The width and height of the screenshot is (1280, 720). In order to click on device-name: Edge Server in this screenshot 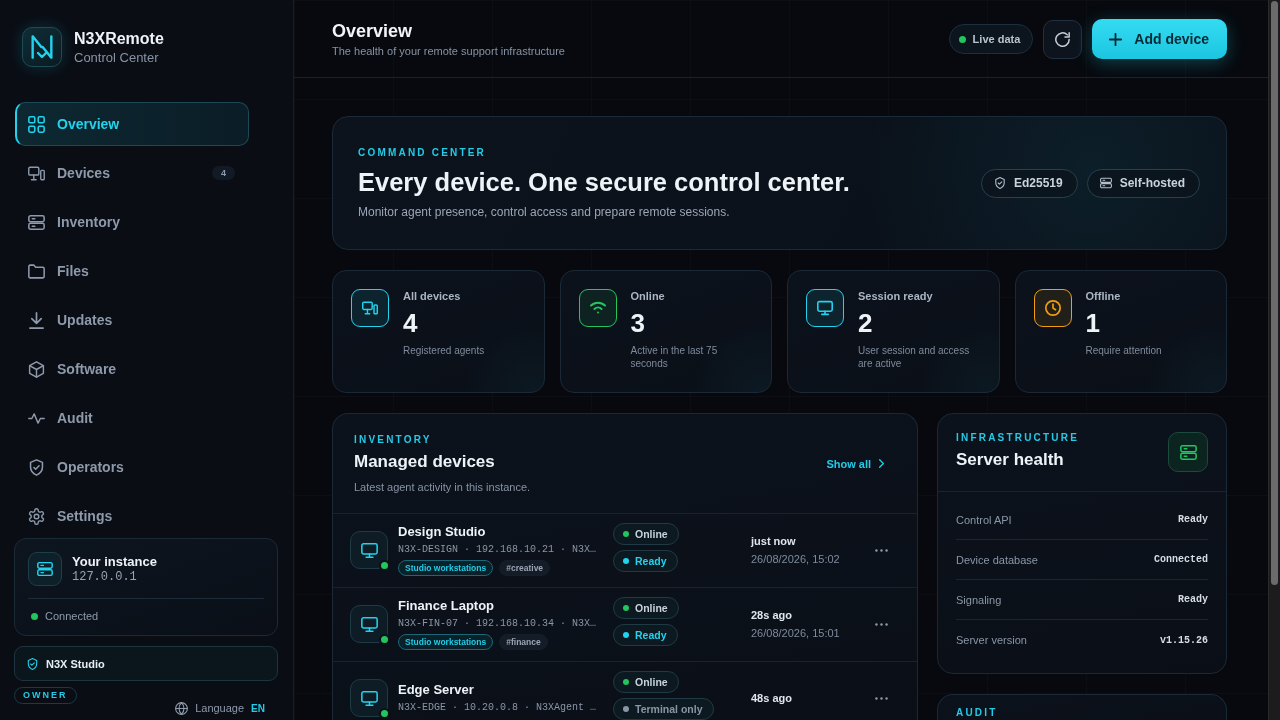, I will do `click(500, 690)`.